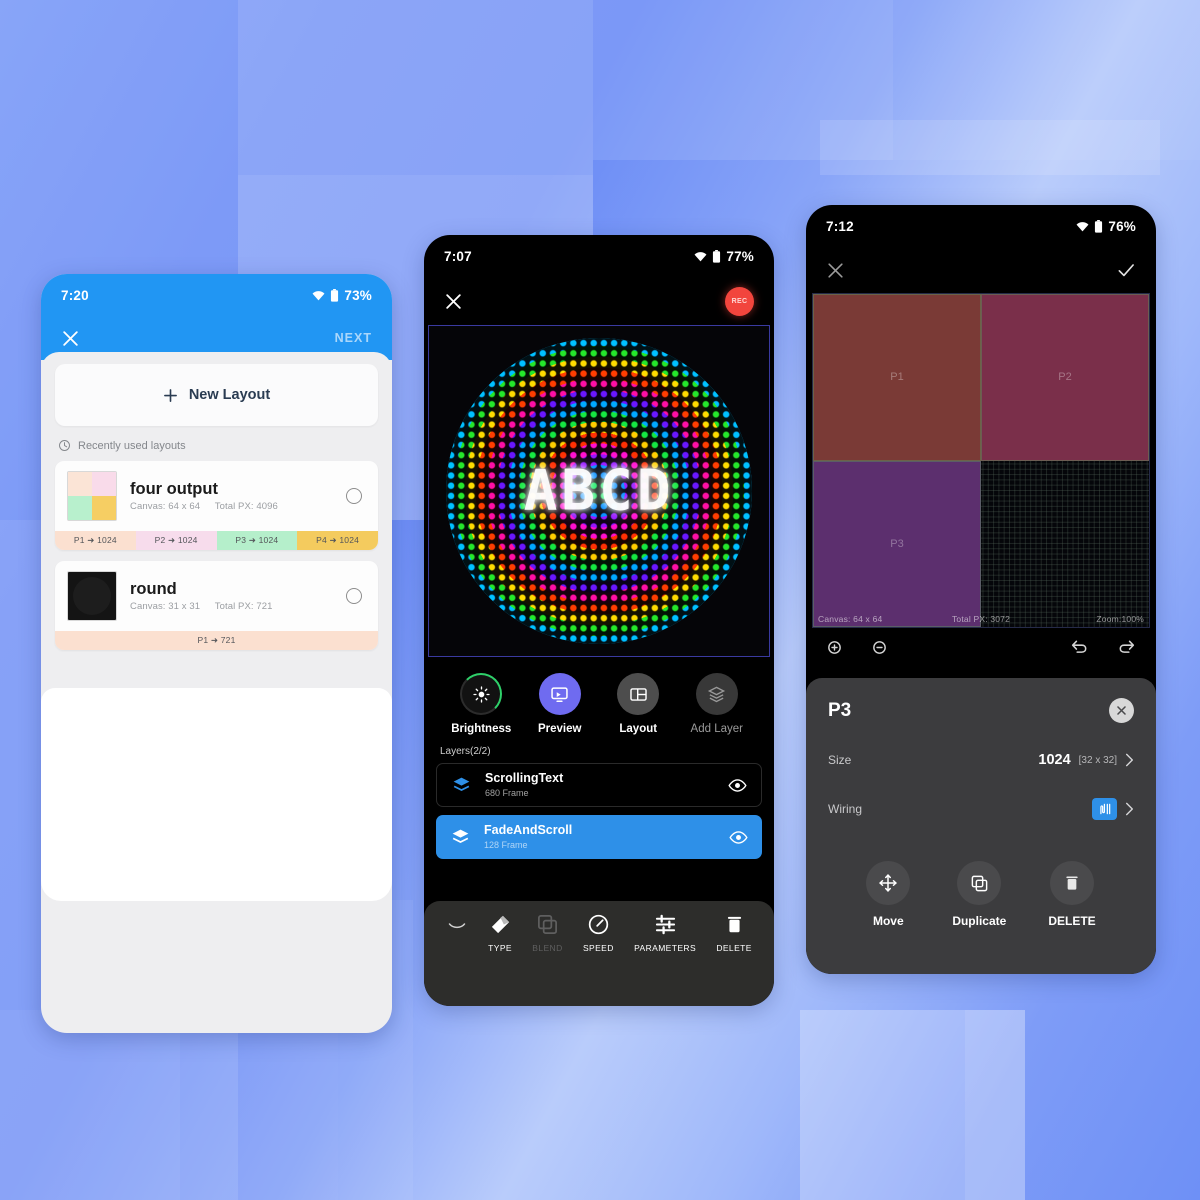  I want to click on status-indicators: 73%, so click(342, 295).